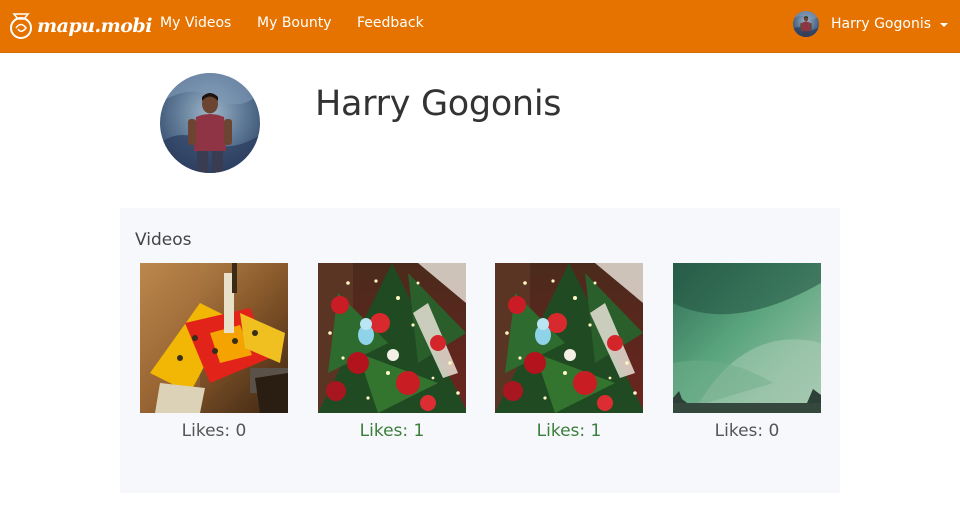 The image size is (960, 532). I want to click on profile-avatar, so click(210, 123).